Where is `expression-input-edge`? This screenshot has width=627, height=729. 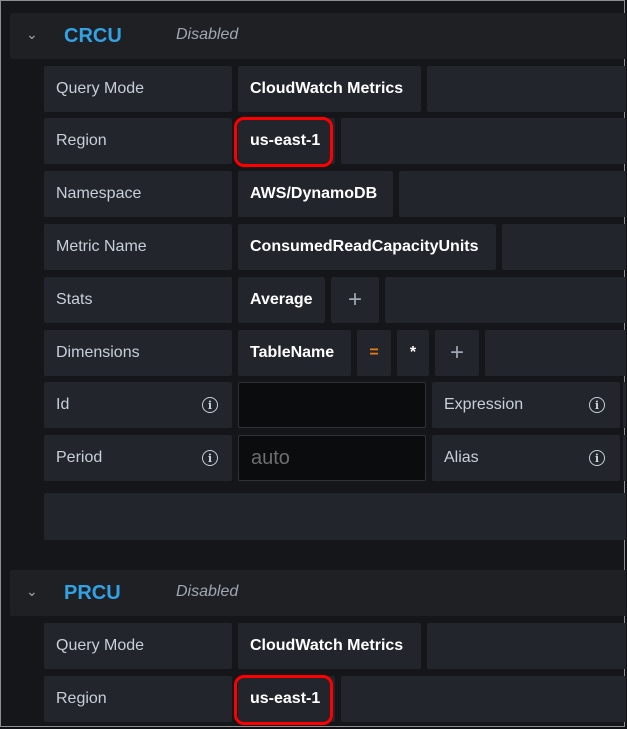
expression-input-edge is located at coordinates (624, 405).